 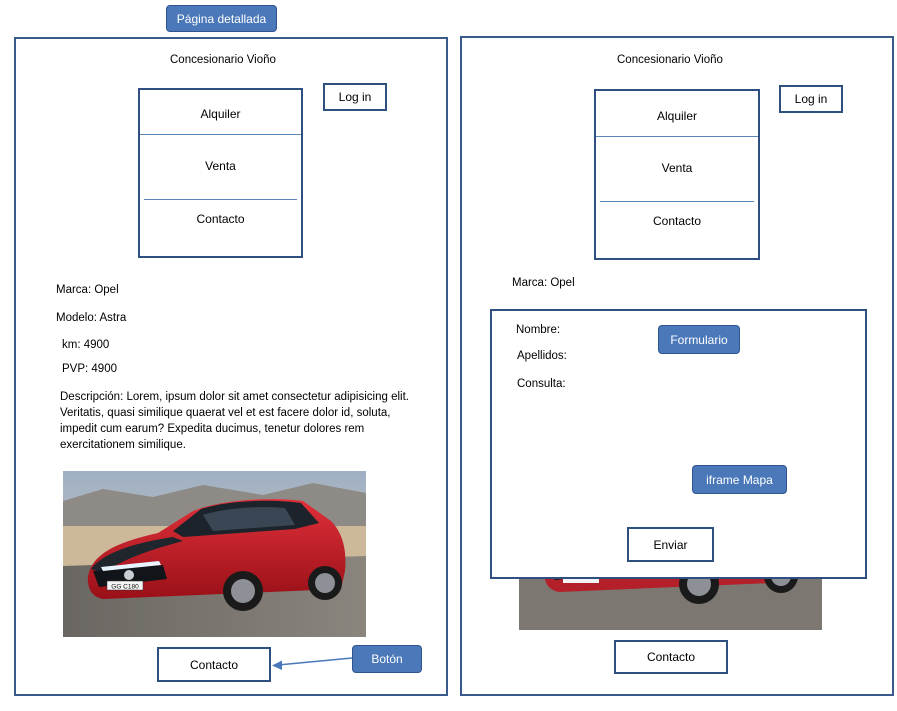 I want to click on map-iframe-callout: iframe Mapa, so click(x=739, y=479).